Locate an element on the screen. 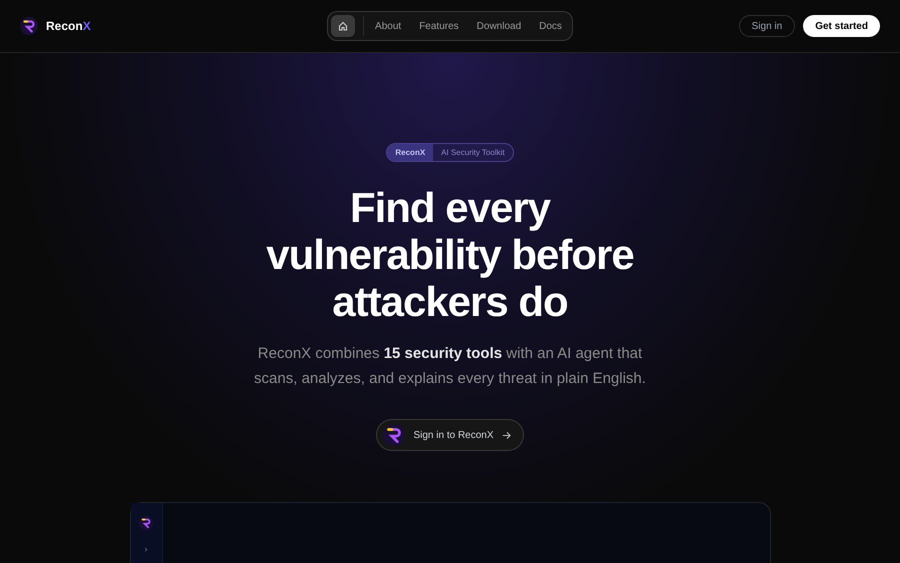 This screenshot has height=563, width=900. nav-link: About is located at coordinates (388, 26).